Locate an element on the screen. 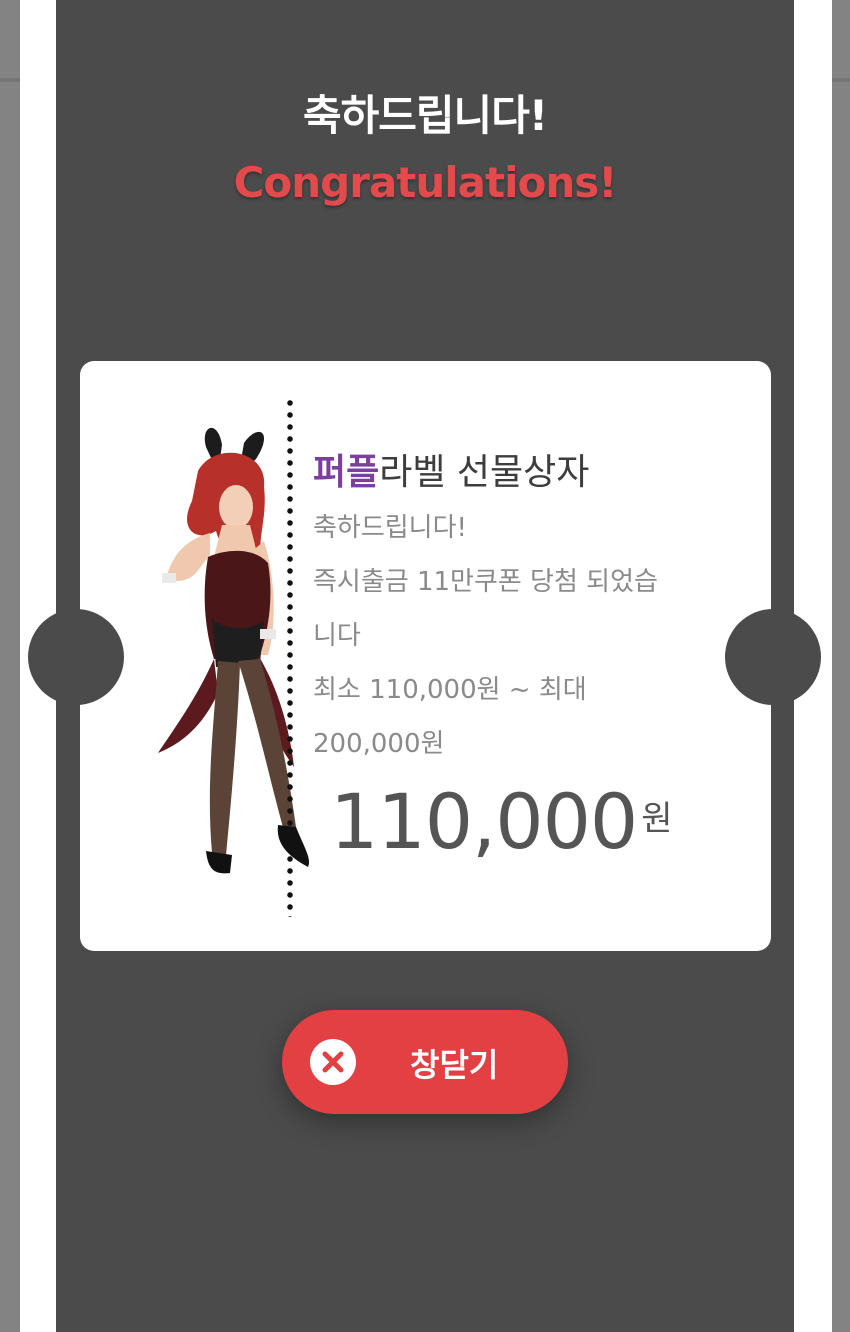 Image resolution: width=850 pixels, height=1332 pixels. ticket-notch-right is located at coordinates (773, 657).